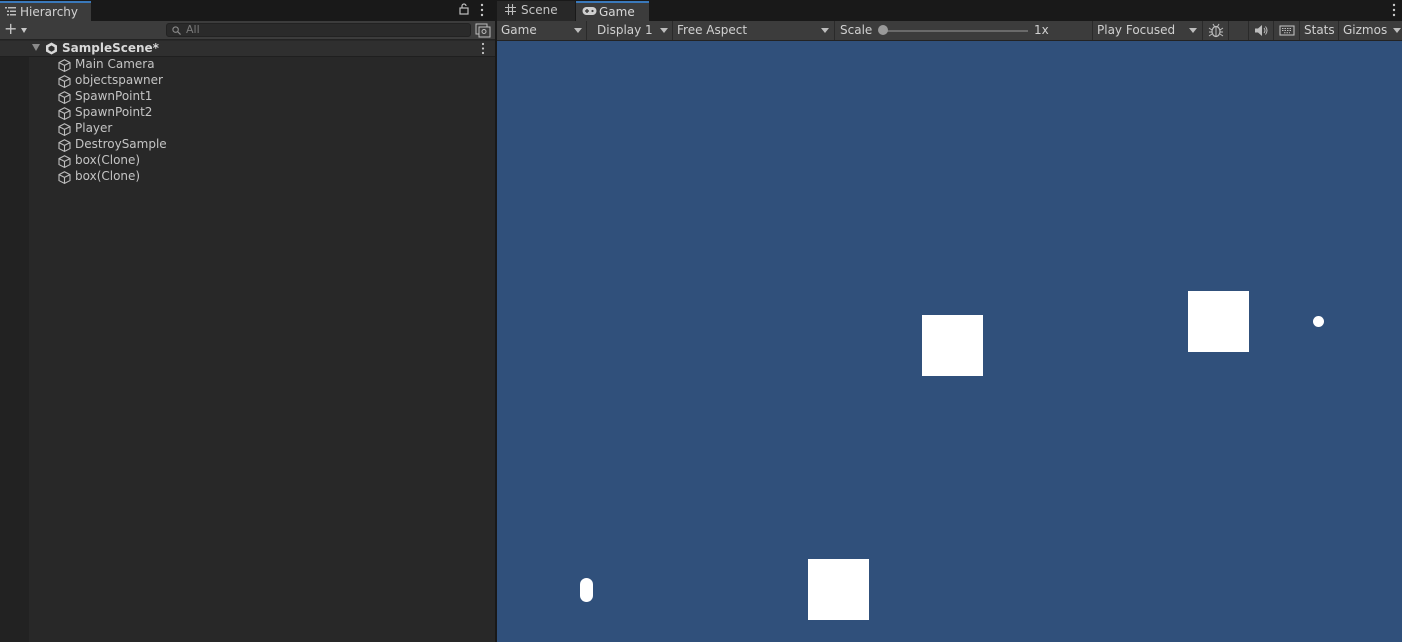  I want to click on hierarchy-item-label: objectspawner, so click(119, 80).